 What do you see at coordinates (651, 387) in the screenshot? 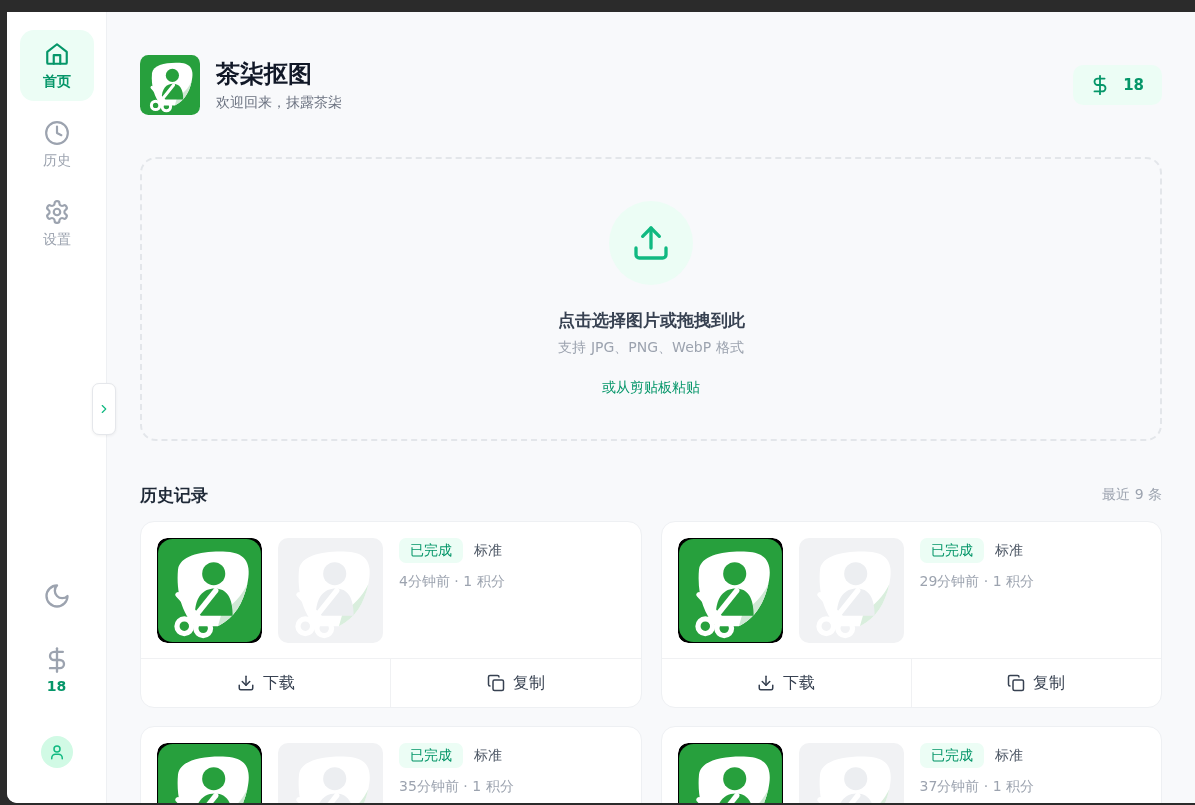
I see `paste-link: 或从剪贴板粘贴` at bounding box center [651, 387].